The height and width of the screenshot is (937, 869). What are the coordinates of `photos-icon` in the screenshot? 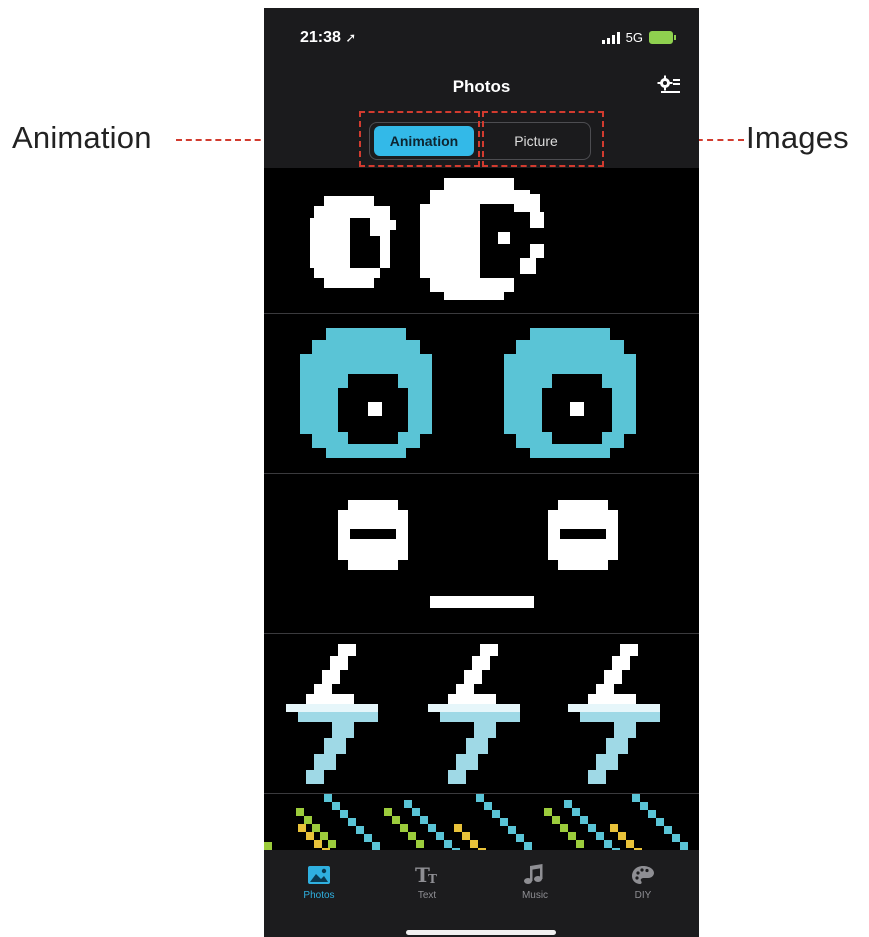 It's located at (319, 875).